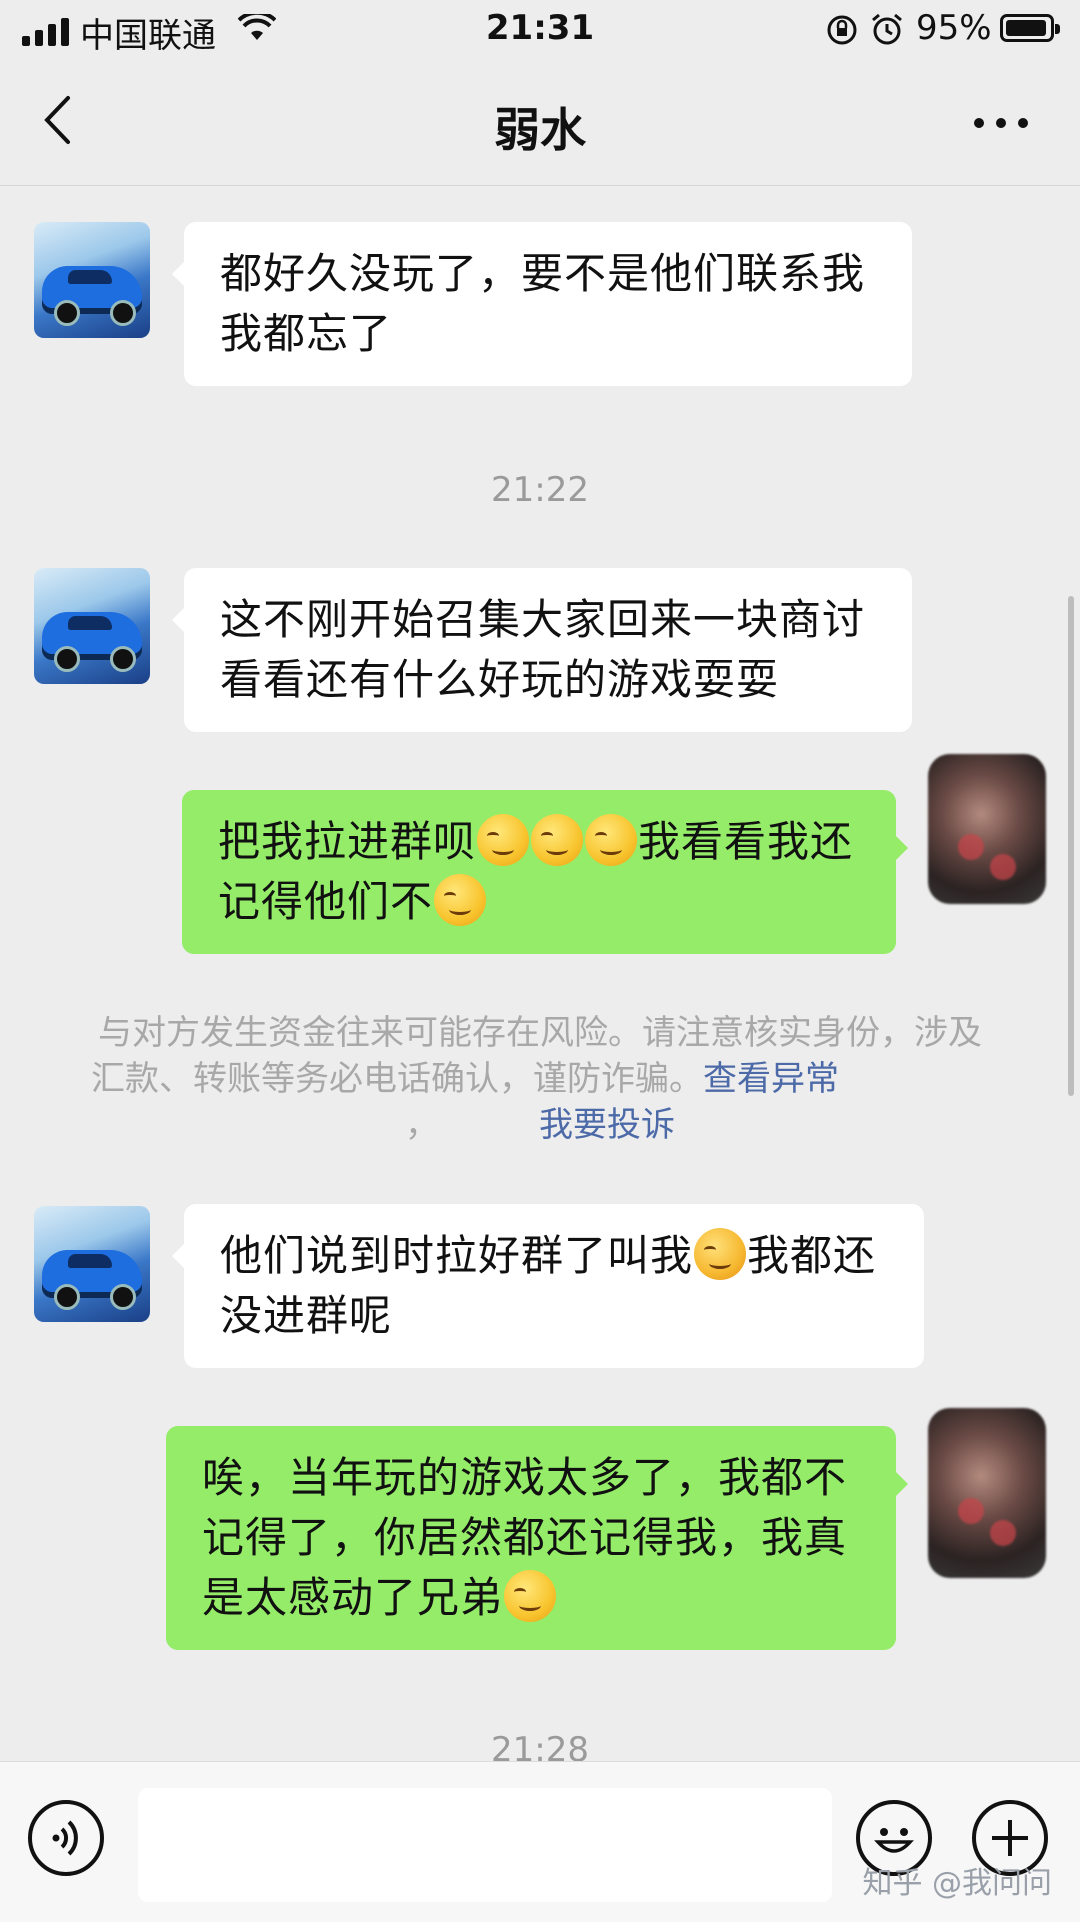 The height and width of the screenshot is (1922, 1080). What do you see at coordinates (457, 1255) in the screenshot?
I see `message-text: 他们说到时拉好群了叫我` at bounding box center [457, 1255].